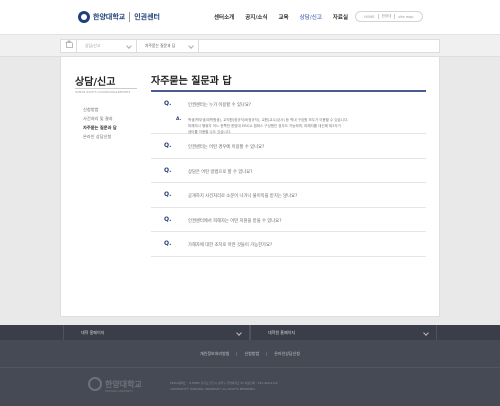  What do you see at coordinates (288, 220) in the screenshot?
I see `faq-item: Q. 인권센터에서 피해자는 어떤 지원을 받을 수 있나요?` at bounding box center [288, 220].